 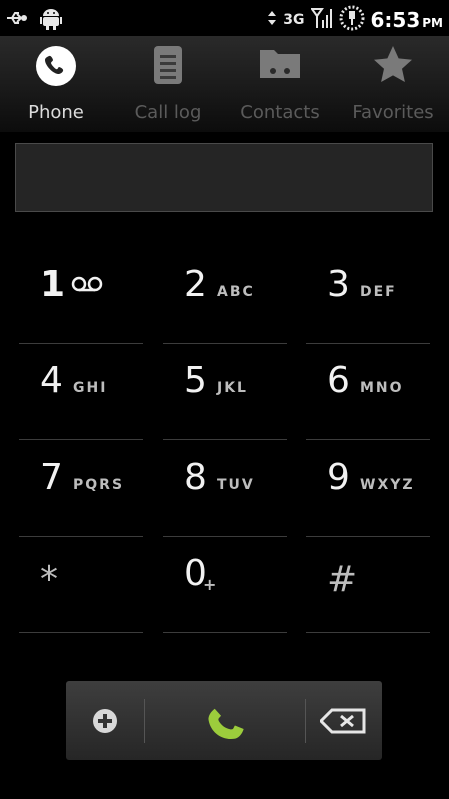 I want to click on key-letters: ABC, so click(x=236, y=292).